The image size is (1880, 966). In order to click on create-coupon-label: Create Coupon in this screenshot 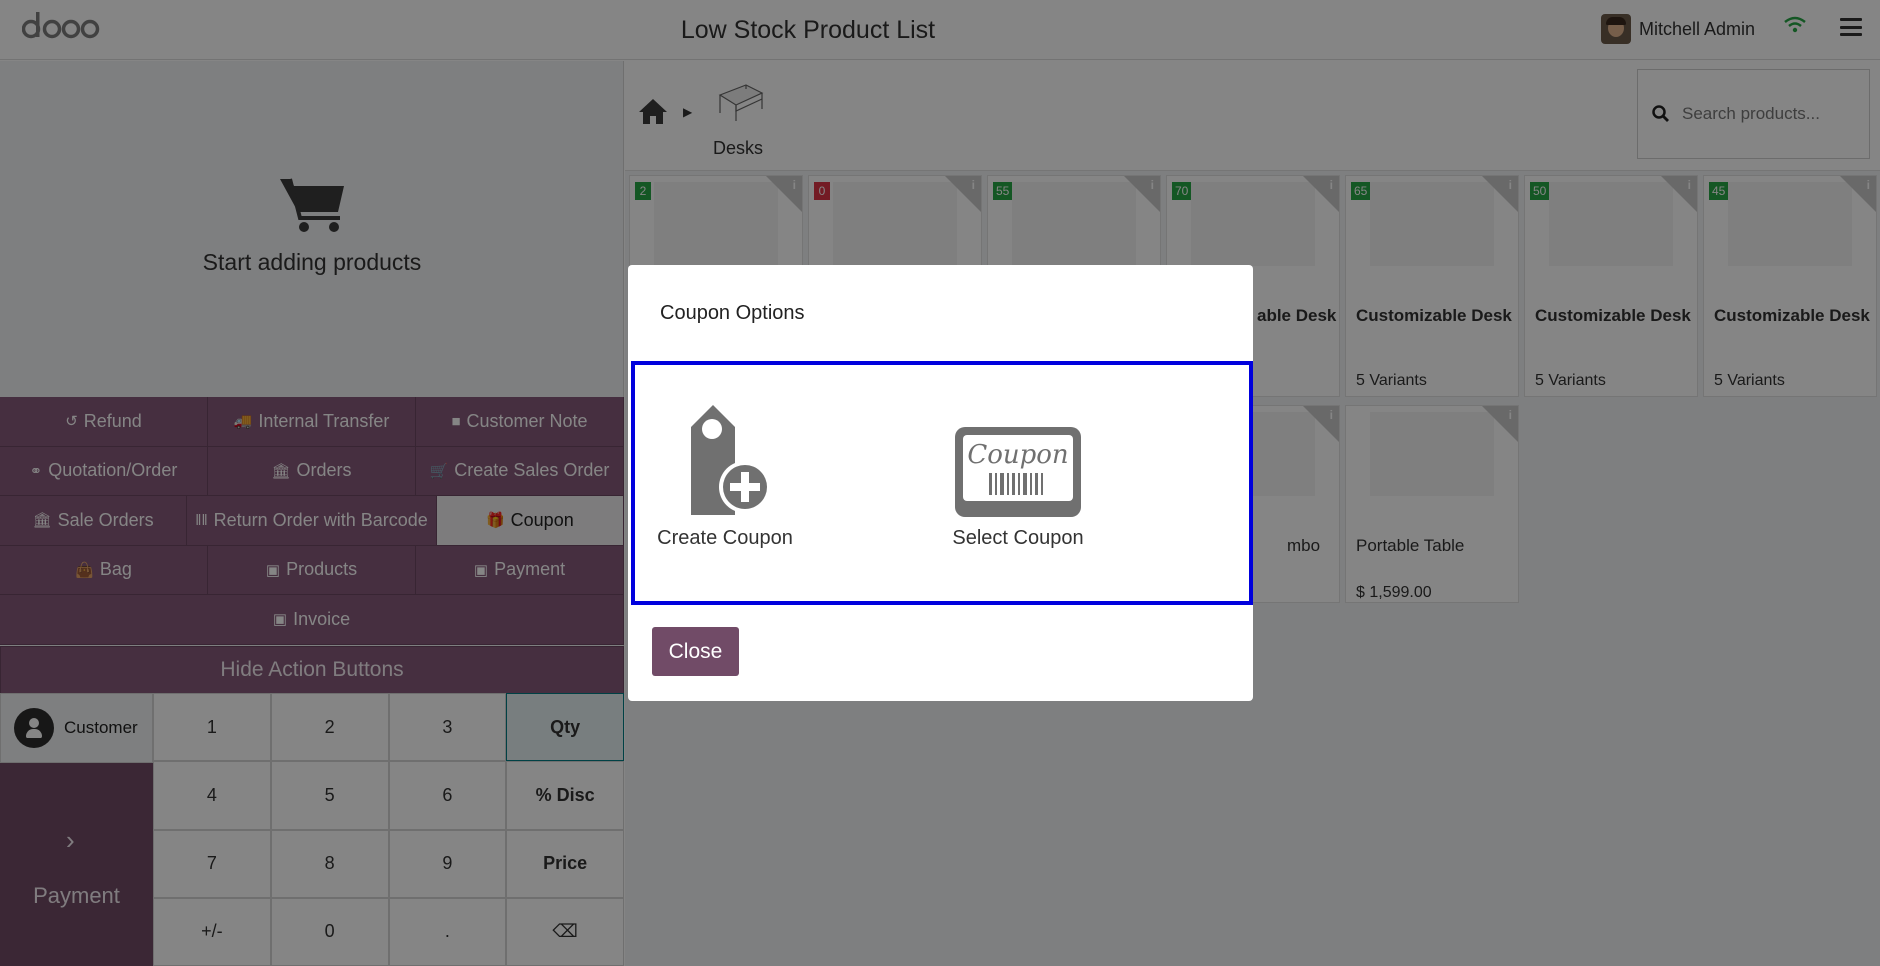, I will do `click(725, 538)`.